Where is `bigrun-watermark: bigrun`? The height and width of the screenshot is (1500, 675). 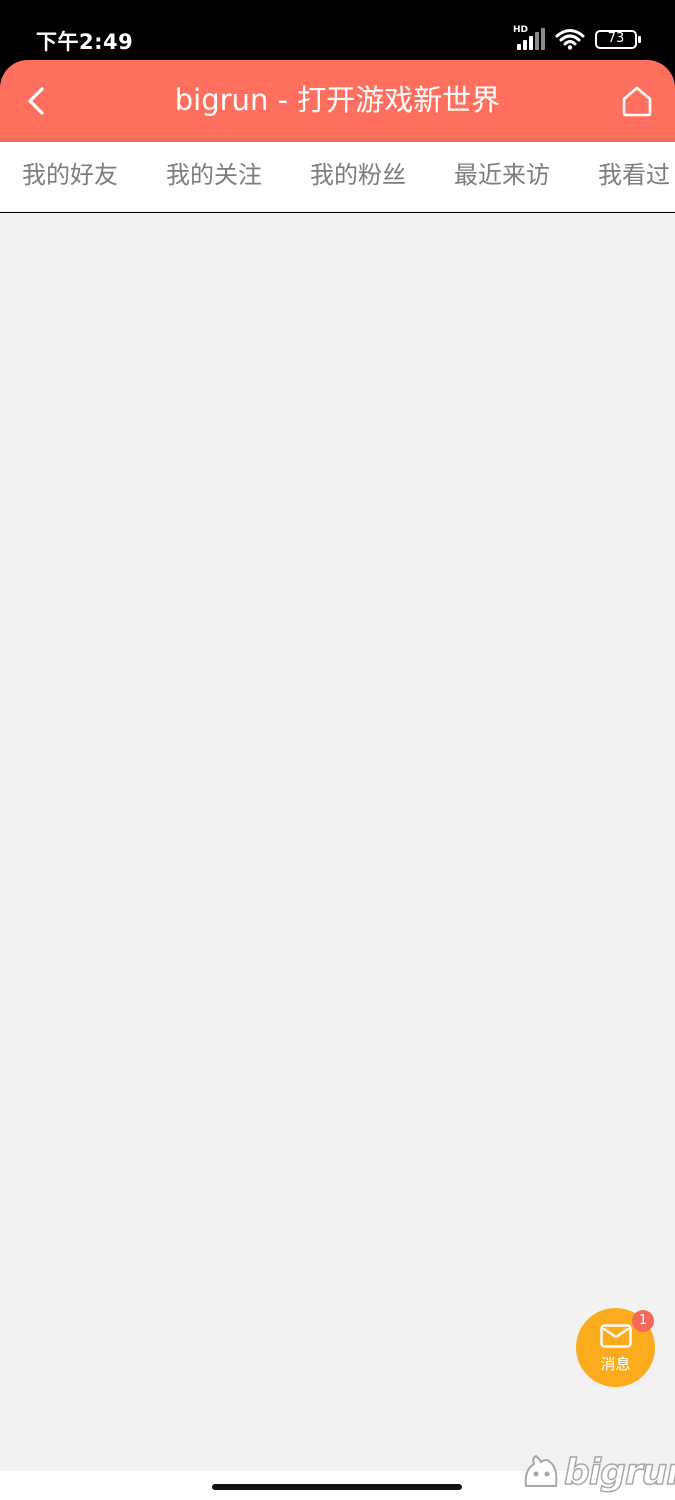 bigrun-watermark: bigrun is located at coordinates (597, 1473).